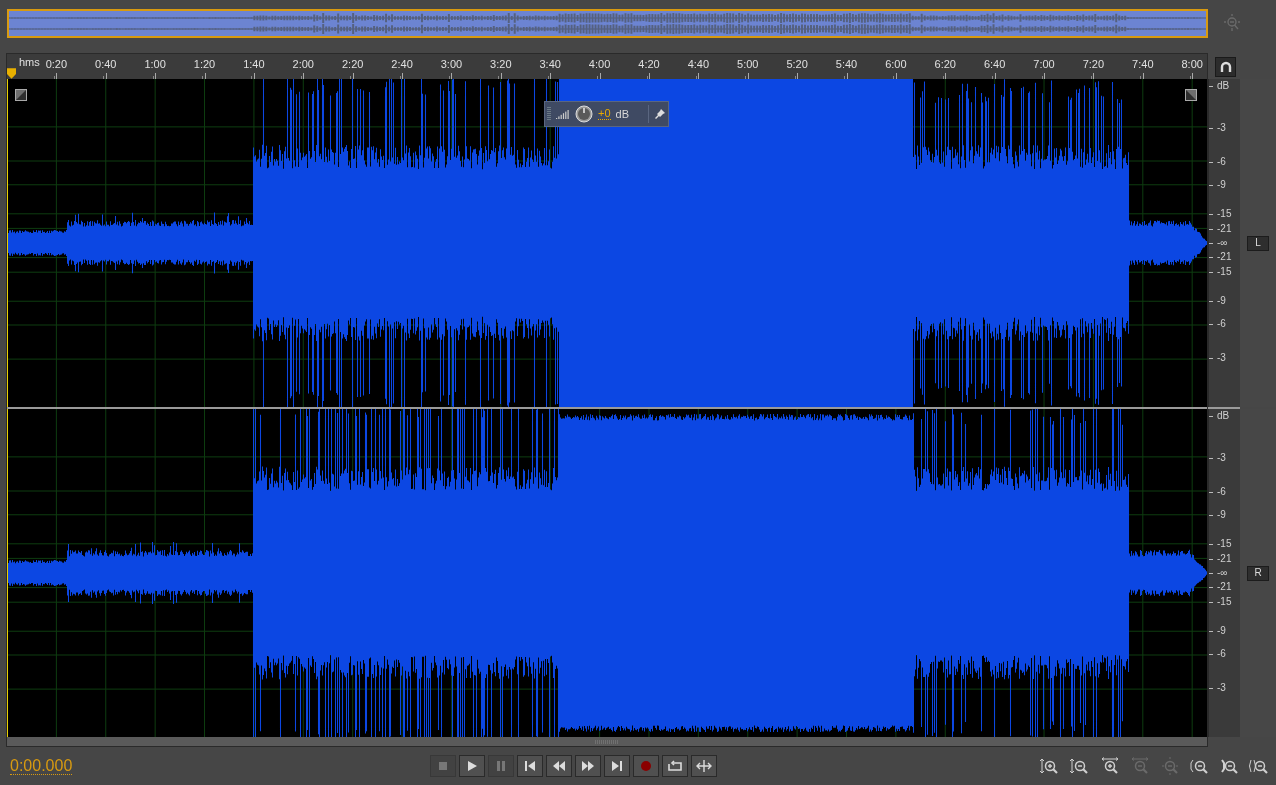 The width and height of the screenshot is (1276, 785). Describe the element at coordinates (352, 64) in the screenshot. I see `ruler-label: 2:20` at that location.